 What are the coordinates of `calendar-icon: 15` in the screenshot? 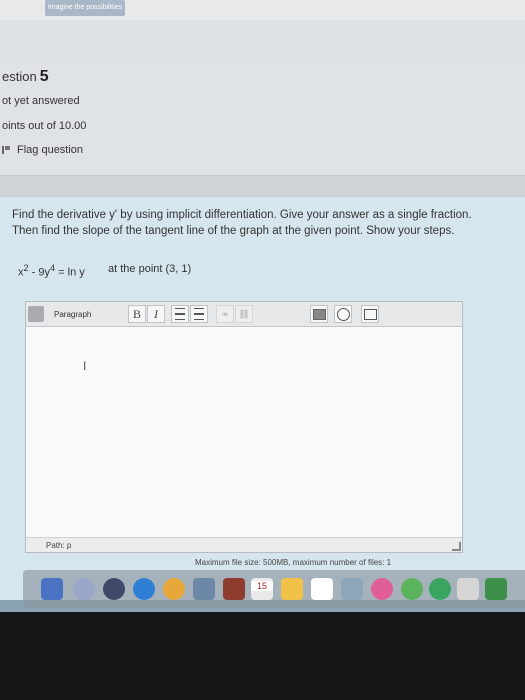 It's located at (262, 589).